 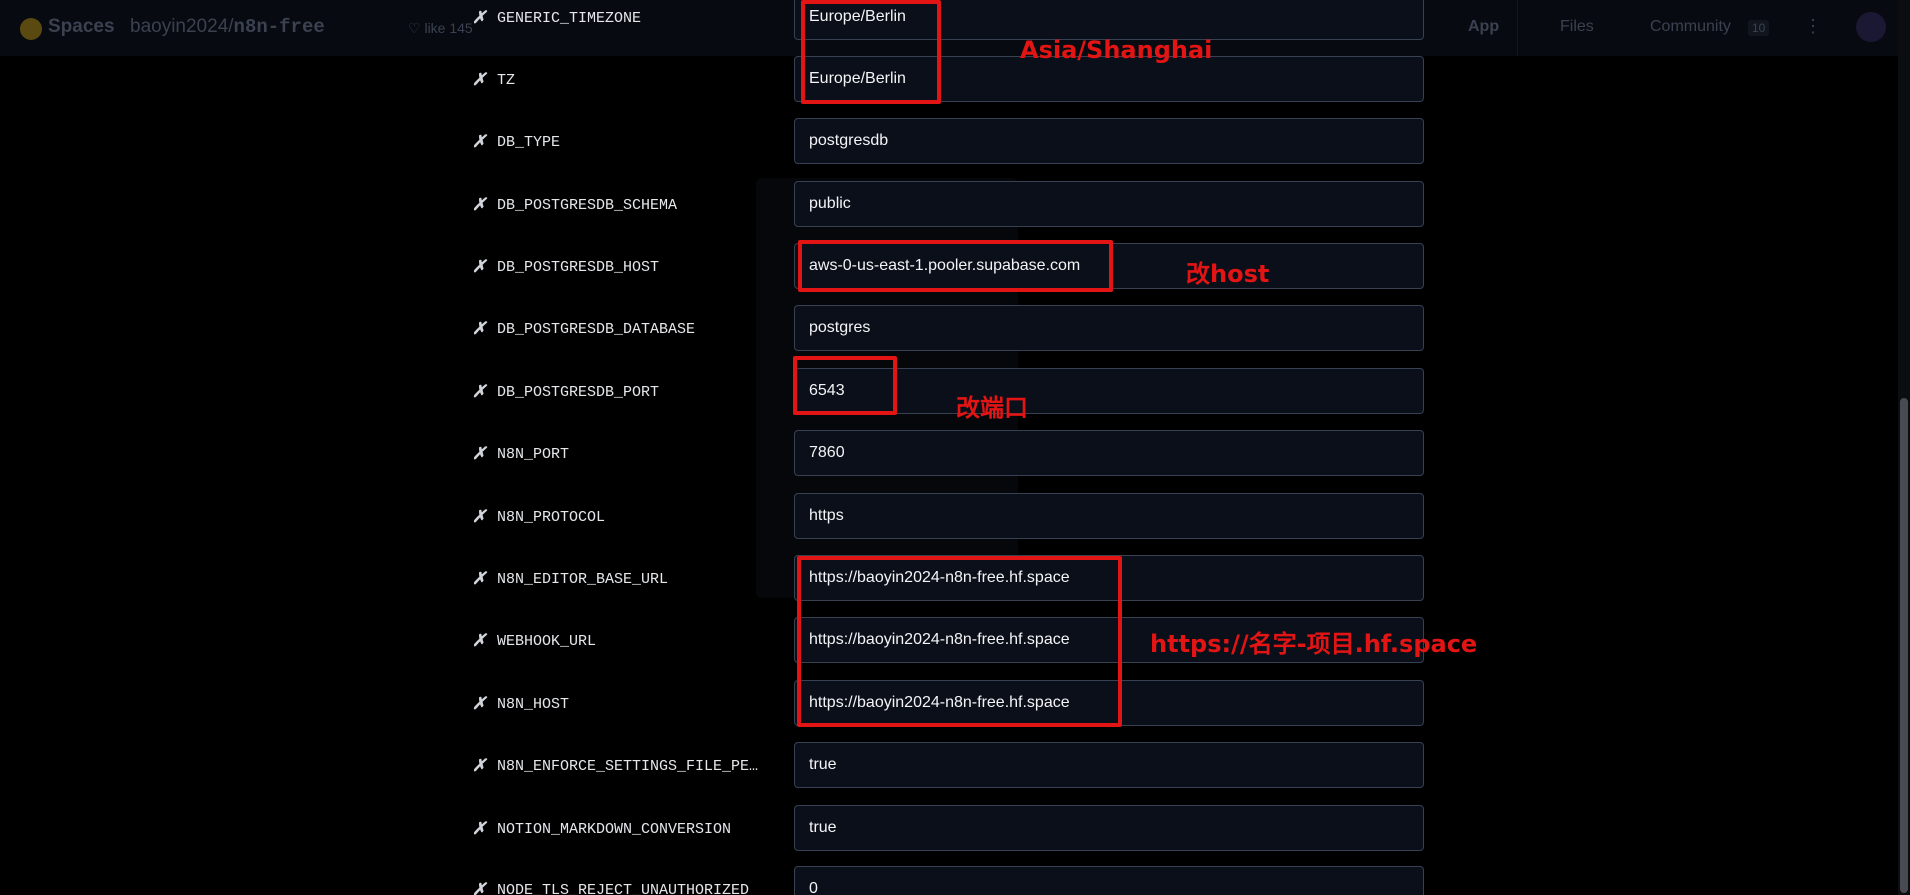 What do you see at coordinates (529, 142) in the screenshot?
I see `env-var-name: DB_TYPE` at bounding box center [529, 142].